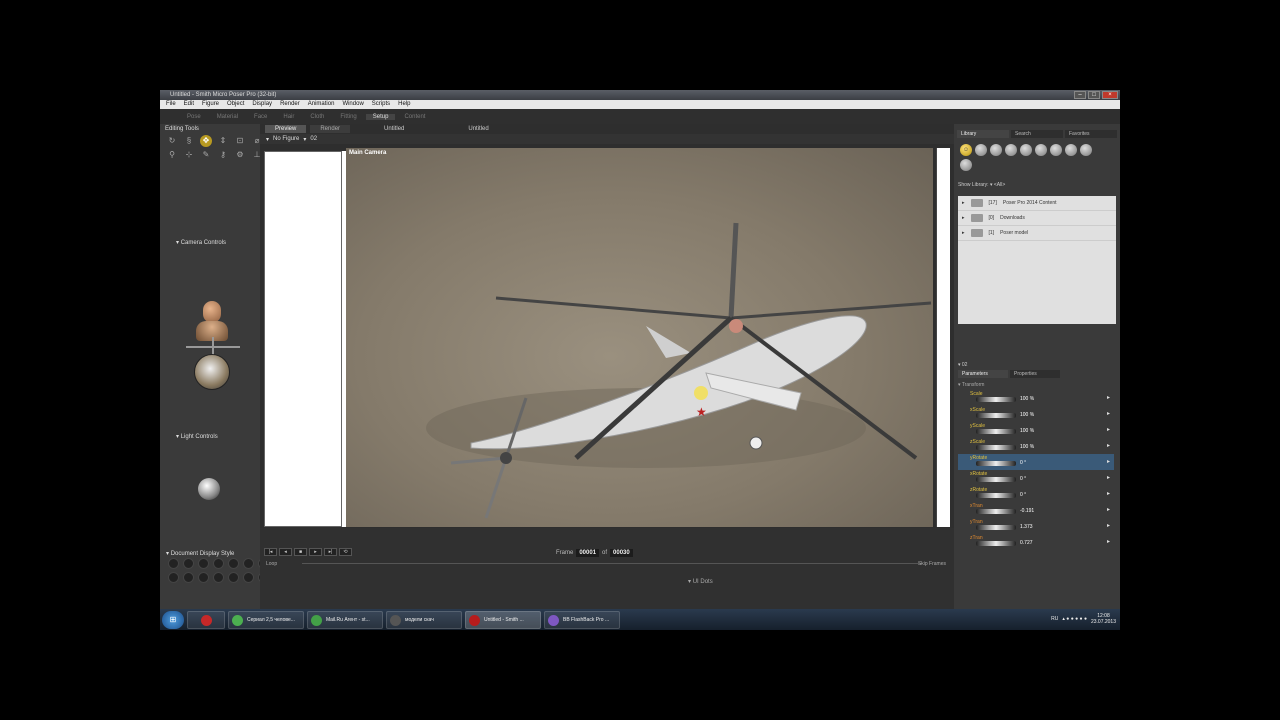  Describe the element at coordinates (317, 117) in the screenshot. I see `room-tab-cloth: Cloth` at that location.